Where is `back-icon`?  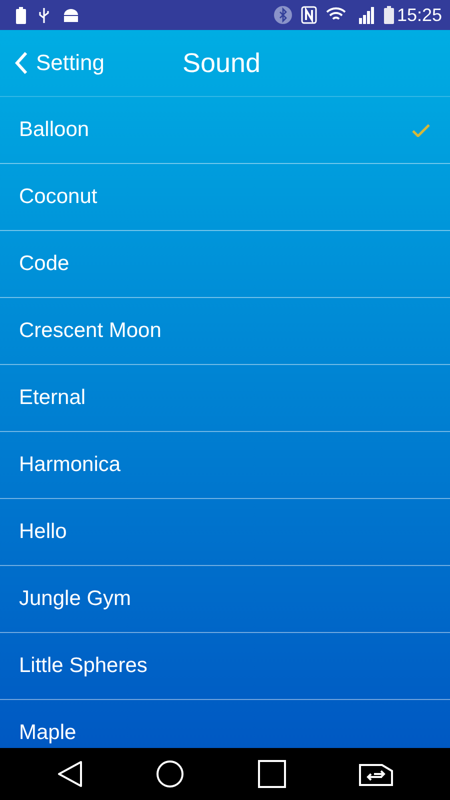 back-icon is located at coordinates (69, 774).